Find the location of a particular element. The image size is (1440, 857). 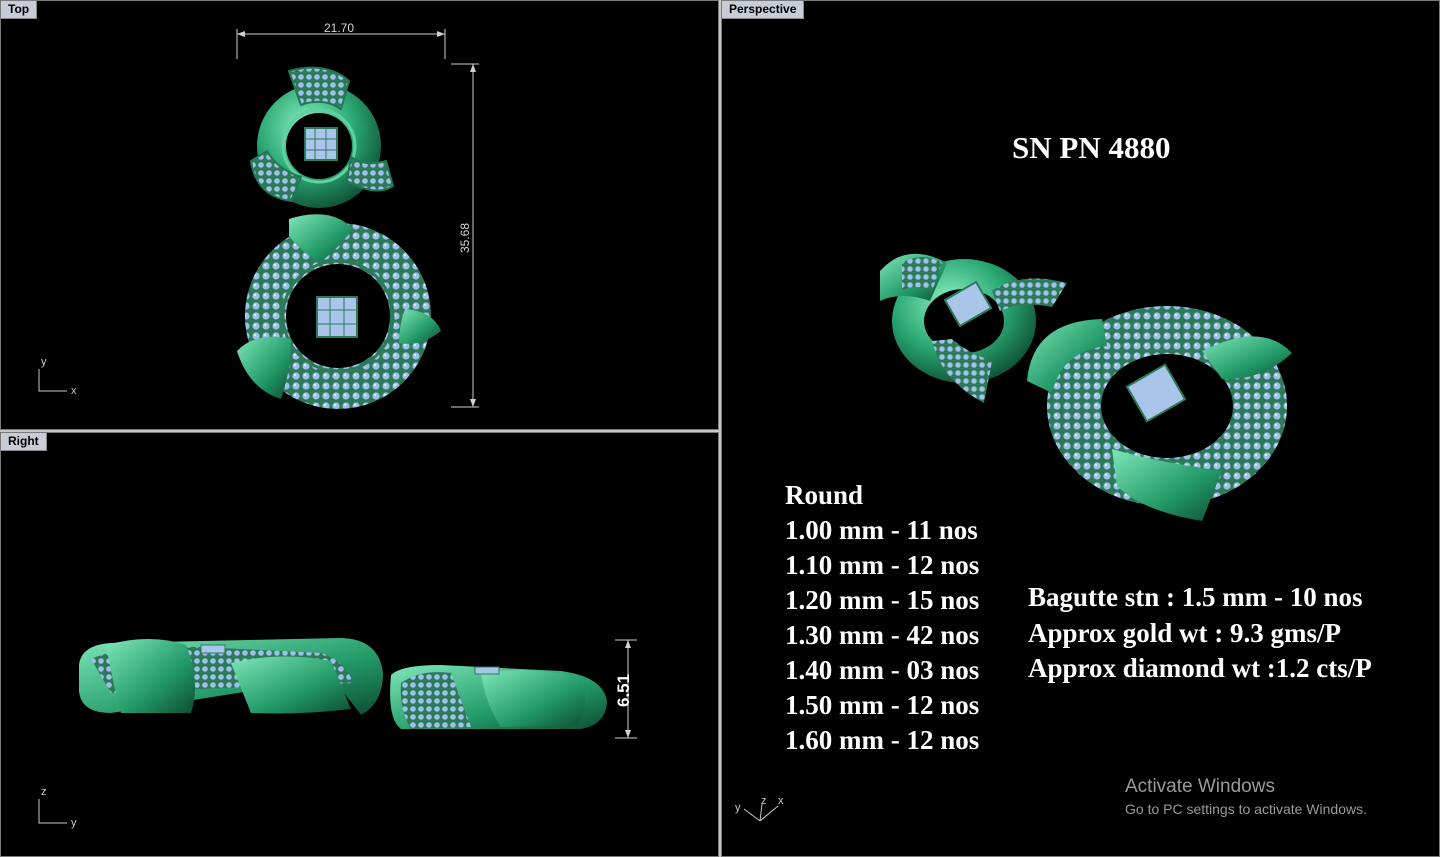

pendant-top-side is located at coordinates (498, 697).